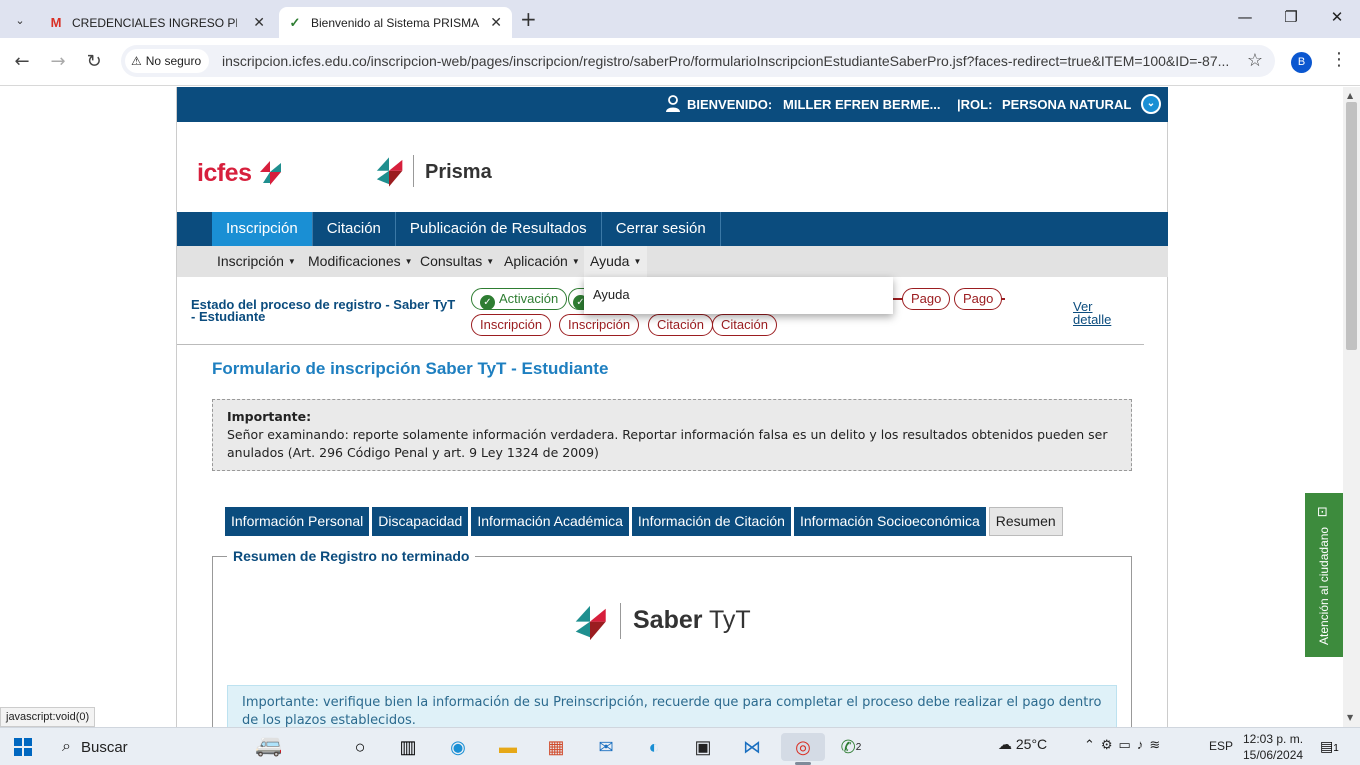 The height and width of the screenshot is (765, 1360). Describe the element at coordinates (660, 344) in the screenshot. I see `divider` at that location.